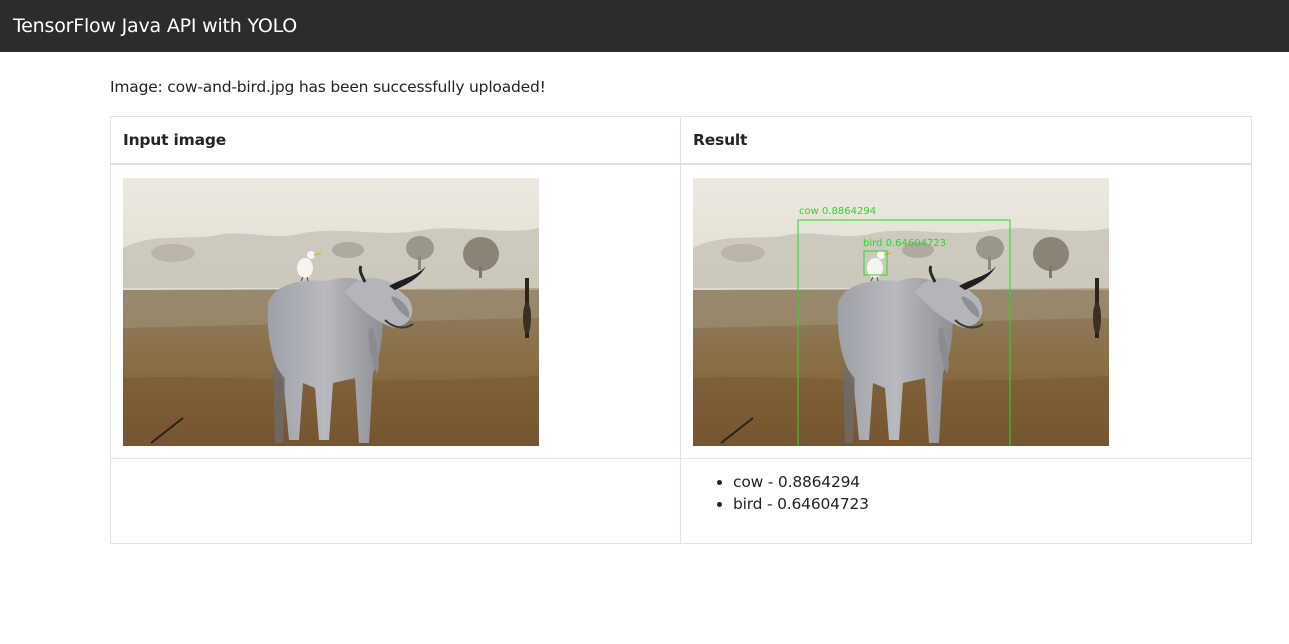 The image size is (1289, 644). Describe the element at coordinates (395, 140) in the screenshot. I see `header-input-image: Input image` at that location.